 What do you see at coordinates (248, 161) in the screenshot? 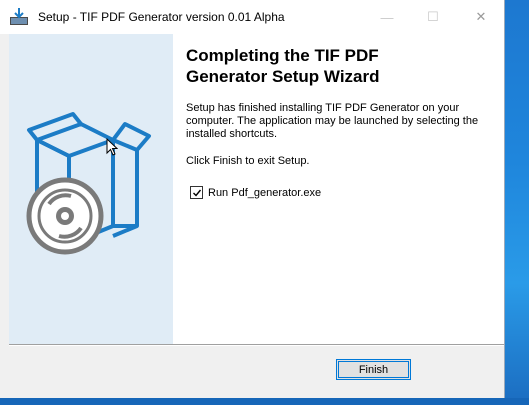
I see `finish-prompt: Click Finish to exit Setup.` at bounding box center [248, 161].